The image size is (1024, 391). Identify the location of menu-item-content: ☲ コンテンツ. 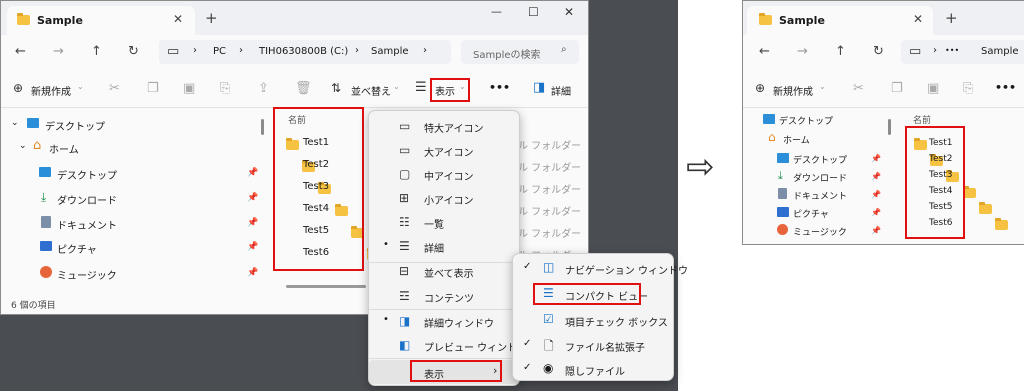
(444, 296).